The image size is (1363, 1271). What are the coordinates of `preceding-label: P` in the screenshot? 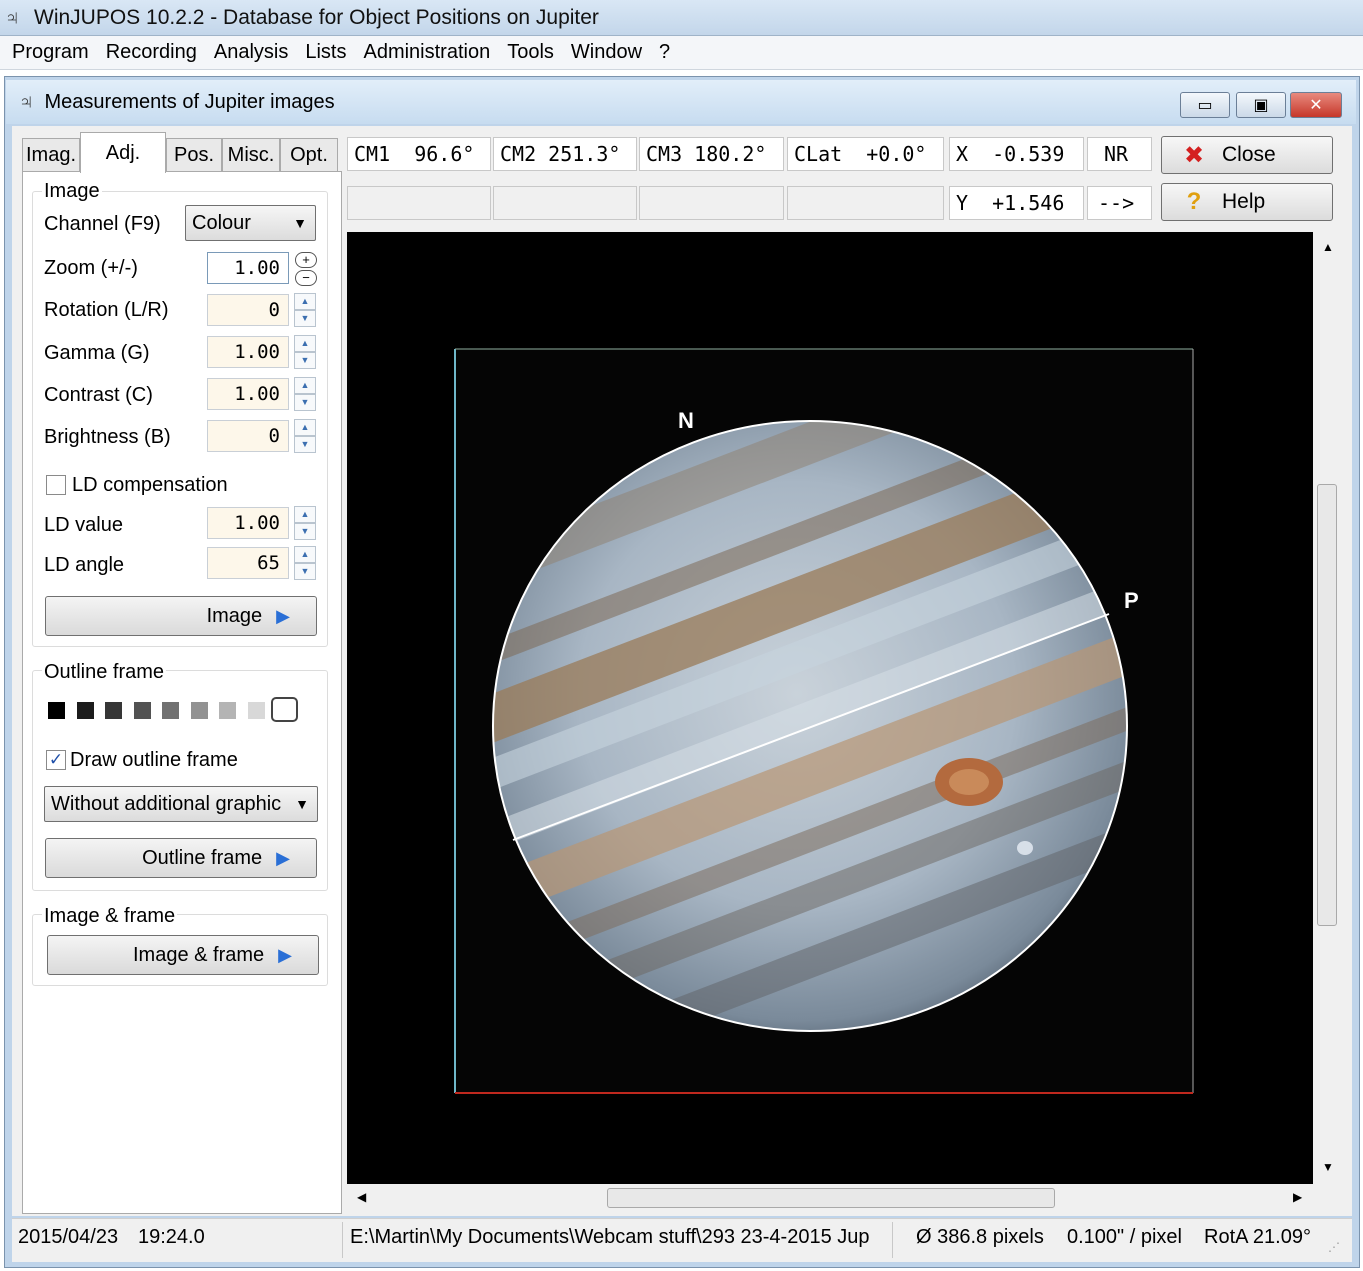 It's located at (1131, 600).